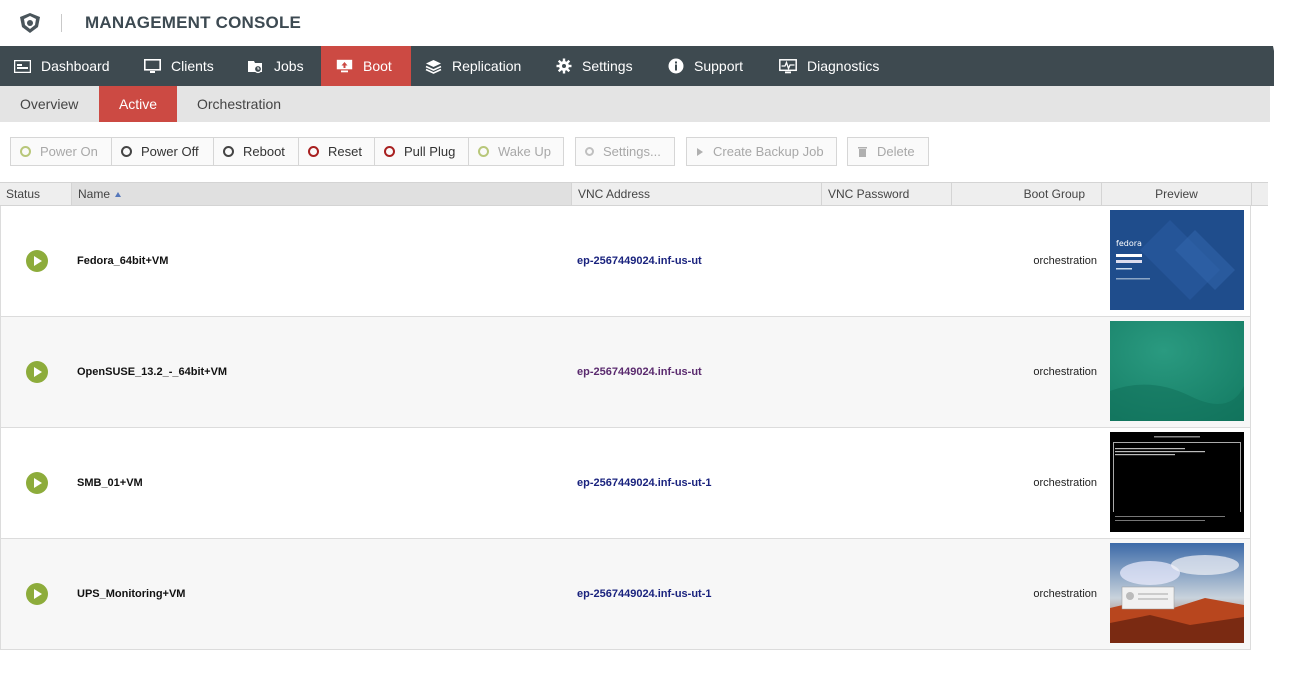 The width and height of the screenshot is (1289, 694). What do you see at coordinates (516, 151) in the screenshot?
I see `wake-up-button: Wake Up` at bounding box center [516, 151].